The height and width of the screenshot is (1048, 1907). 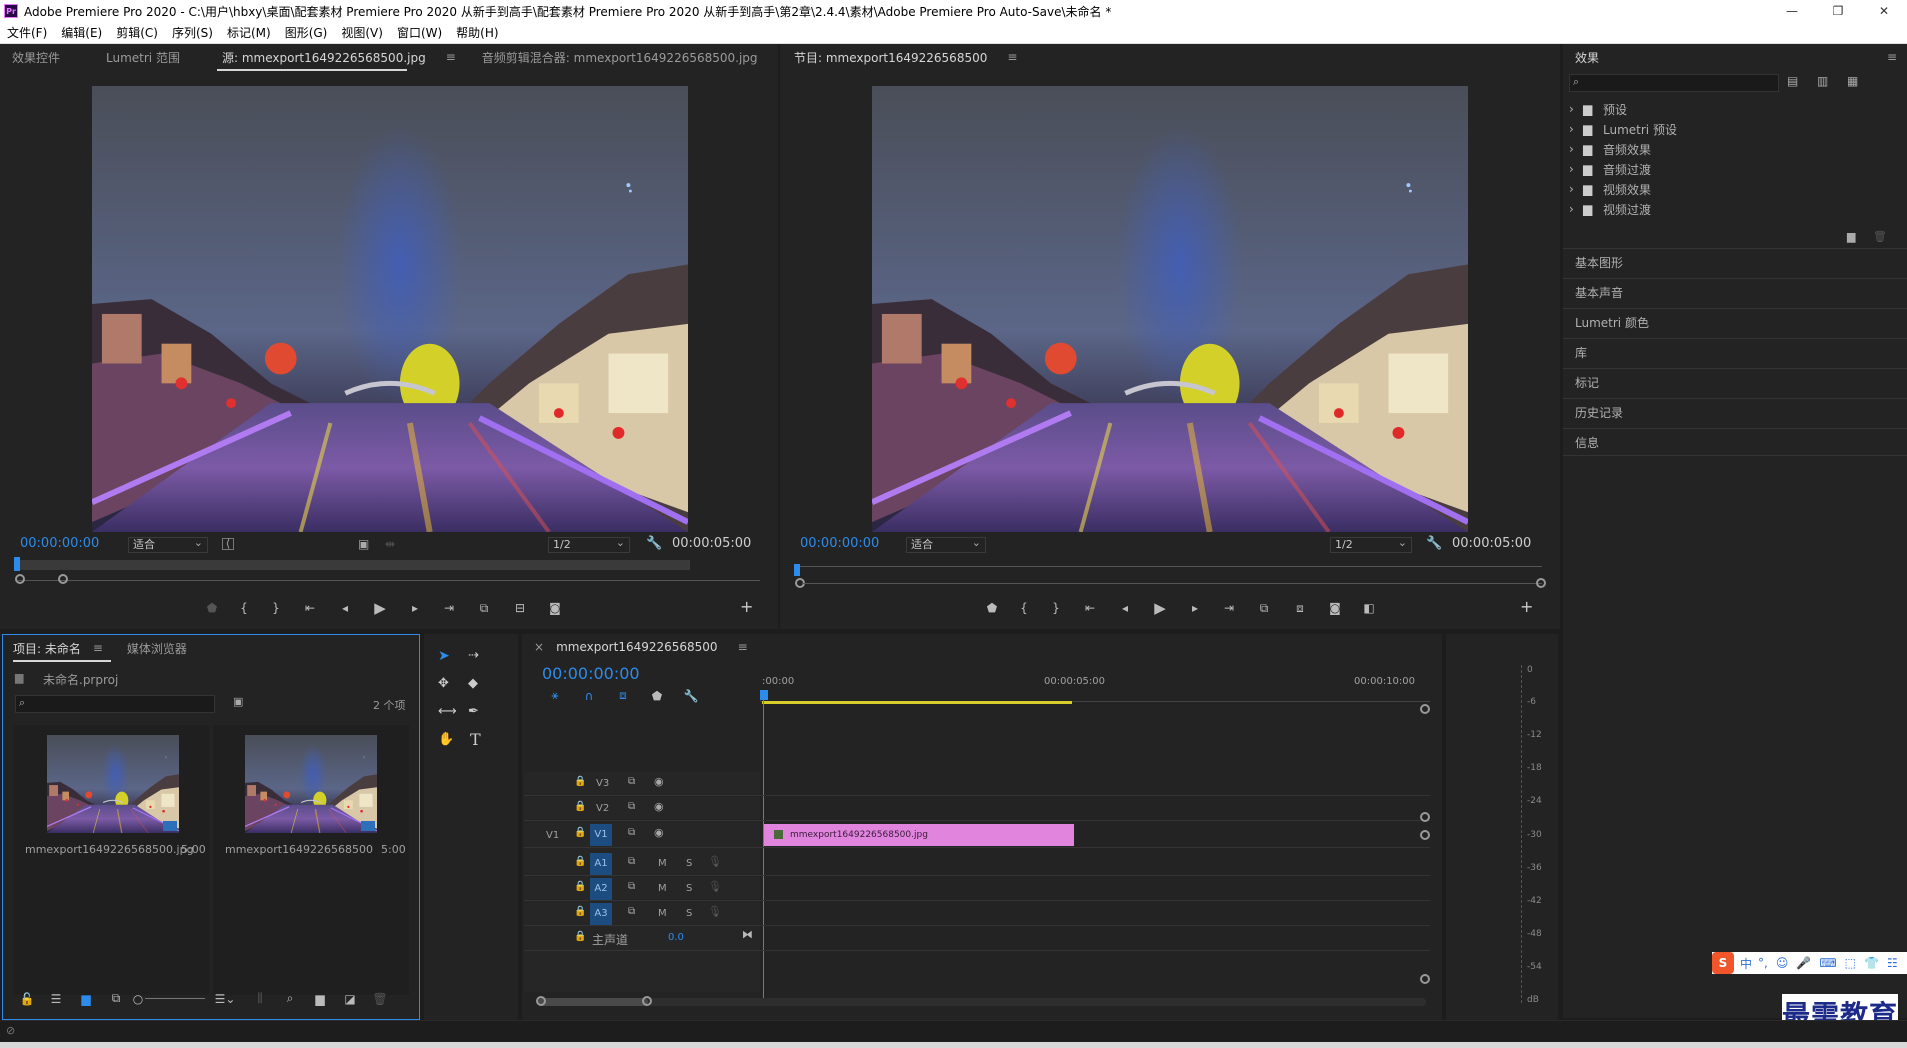 What do you see at coordinates (1125, 608) in the screenshot?
I see `program-step-back-icon: ◂` at bounding box center [1125, 608].